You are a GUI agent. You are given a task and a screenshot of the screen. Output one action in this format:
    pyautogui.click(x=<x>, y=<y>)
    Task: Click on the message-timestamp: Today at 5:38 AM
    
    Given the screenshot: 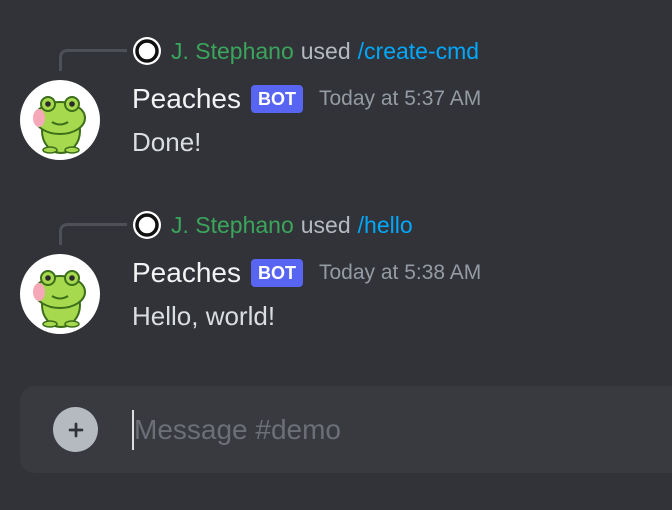 What is the action you would take?
    pyautogui.click(x=400, y=272)
    